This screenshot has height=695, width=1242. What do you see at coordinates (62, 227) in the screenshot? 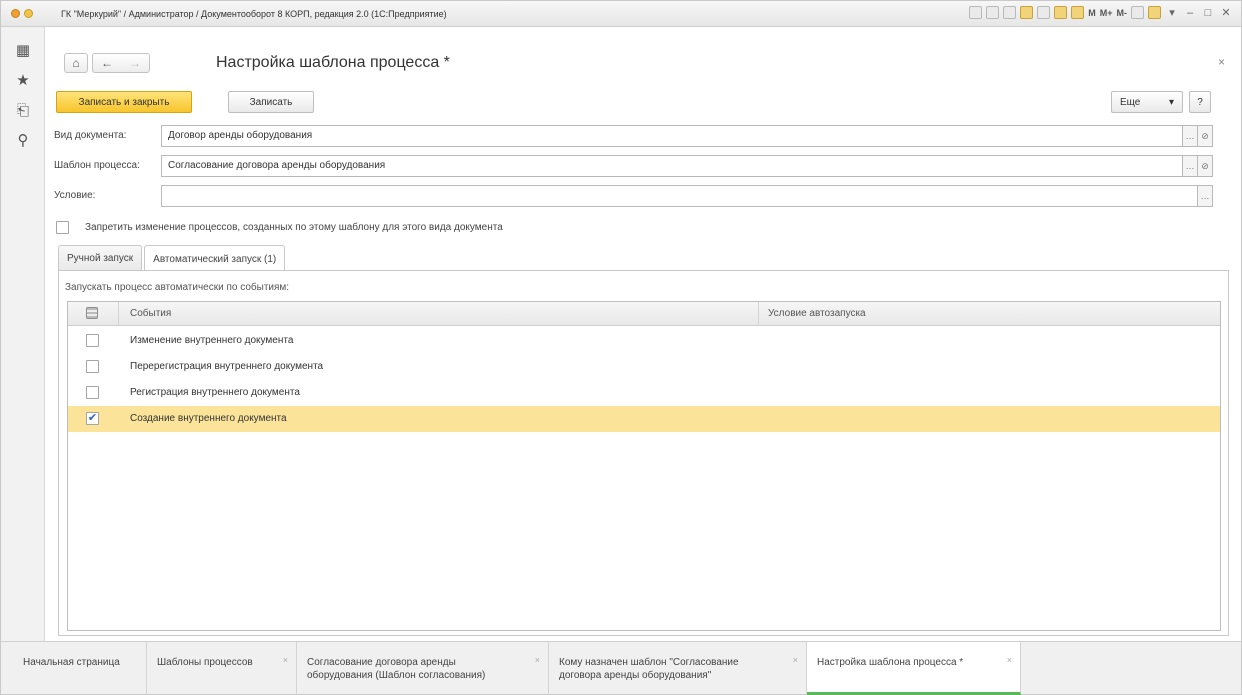
I see `forbid-change-checkbox` at bounding box center [62, 227].